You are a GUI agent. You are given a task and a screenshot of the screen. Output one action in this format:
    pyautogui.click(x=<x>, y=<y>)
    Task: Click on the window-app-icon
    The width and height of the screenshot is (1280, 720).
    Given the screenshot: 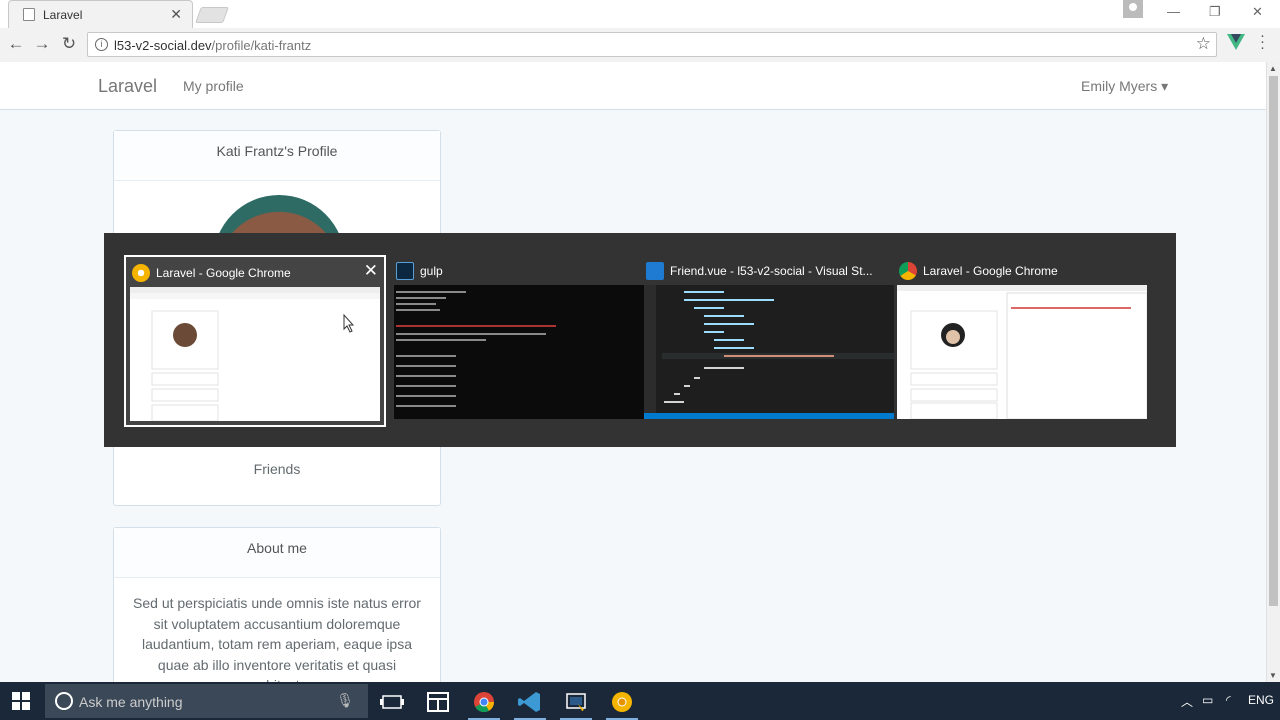 What is the action you would take?
    pyautogui.click(x=438, y=702)
    